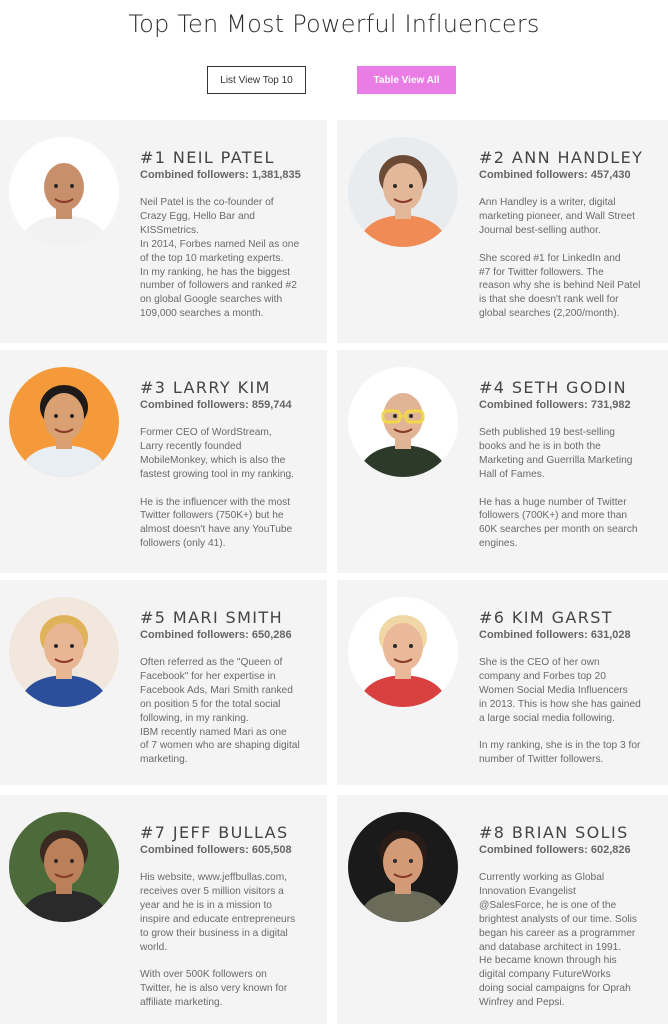  Describe the element at coordinates (213, 732) in the screenshot. I see `bio-line: IBM recently named Mari as one` at that location.